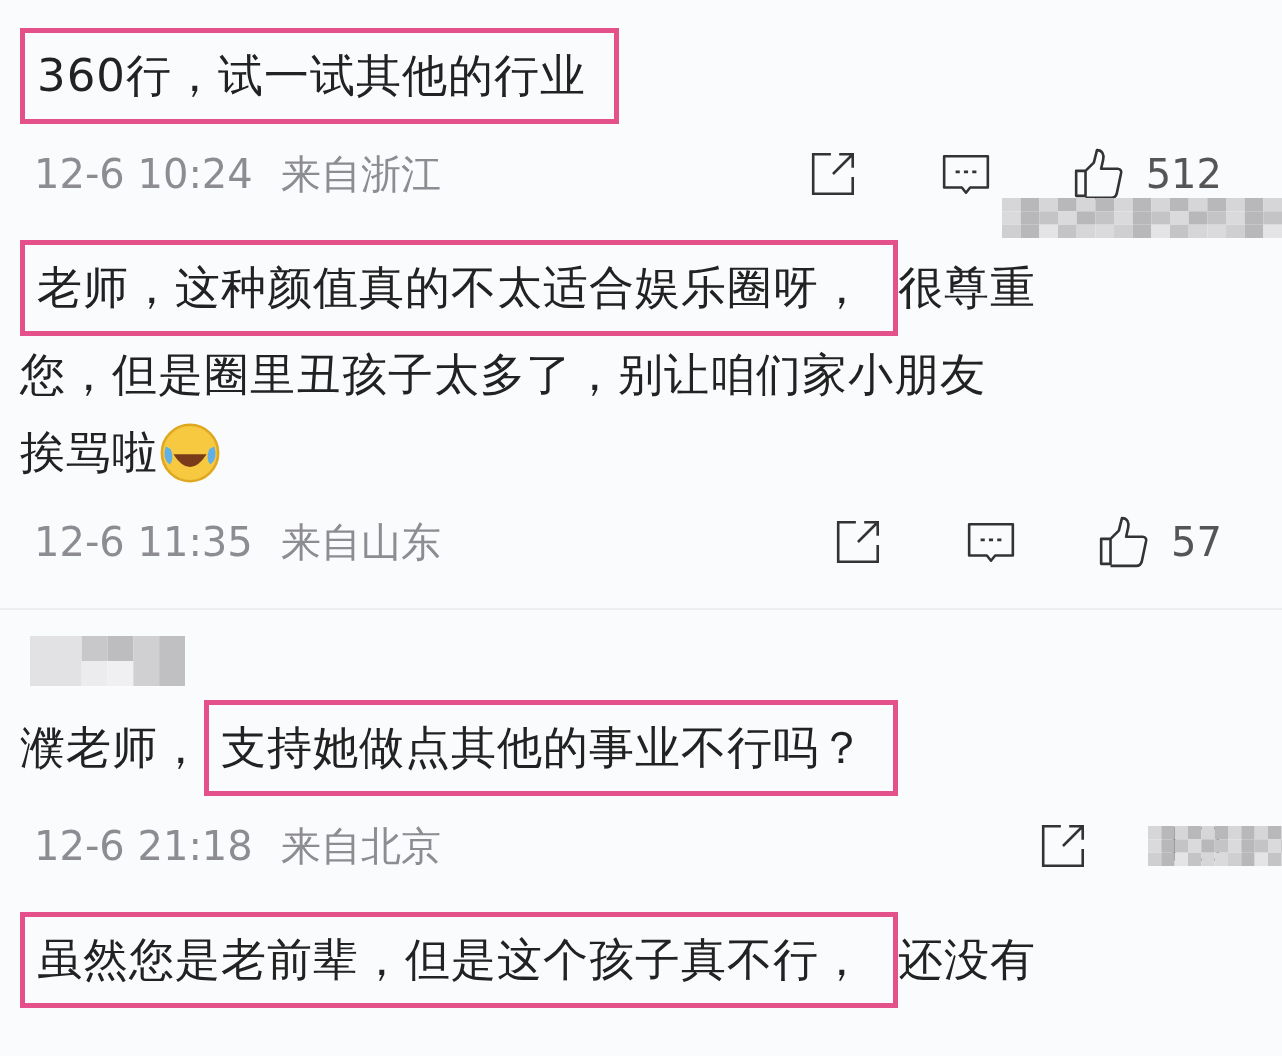 The height and width of the screenshot is (1056, 1282). I want to click on comment-location: 来自浙江, so click(360, 174).